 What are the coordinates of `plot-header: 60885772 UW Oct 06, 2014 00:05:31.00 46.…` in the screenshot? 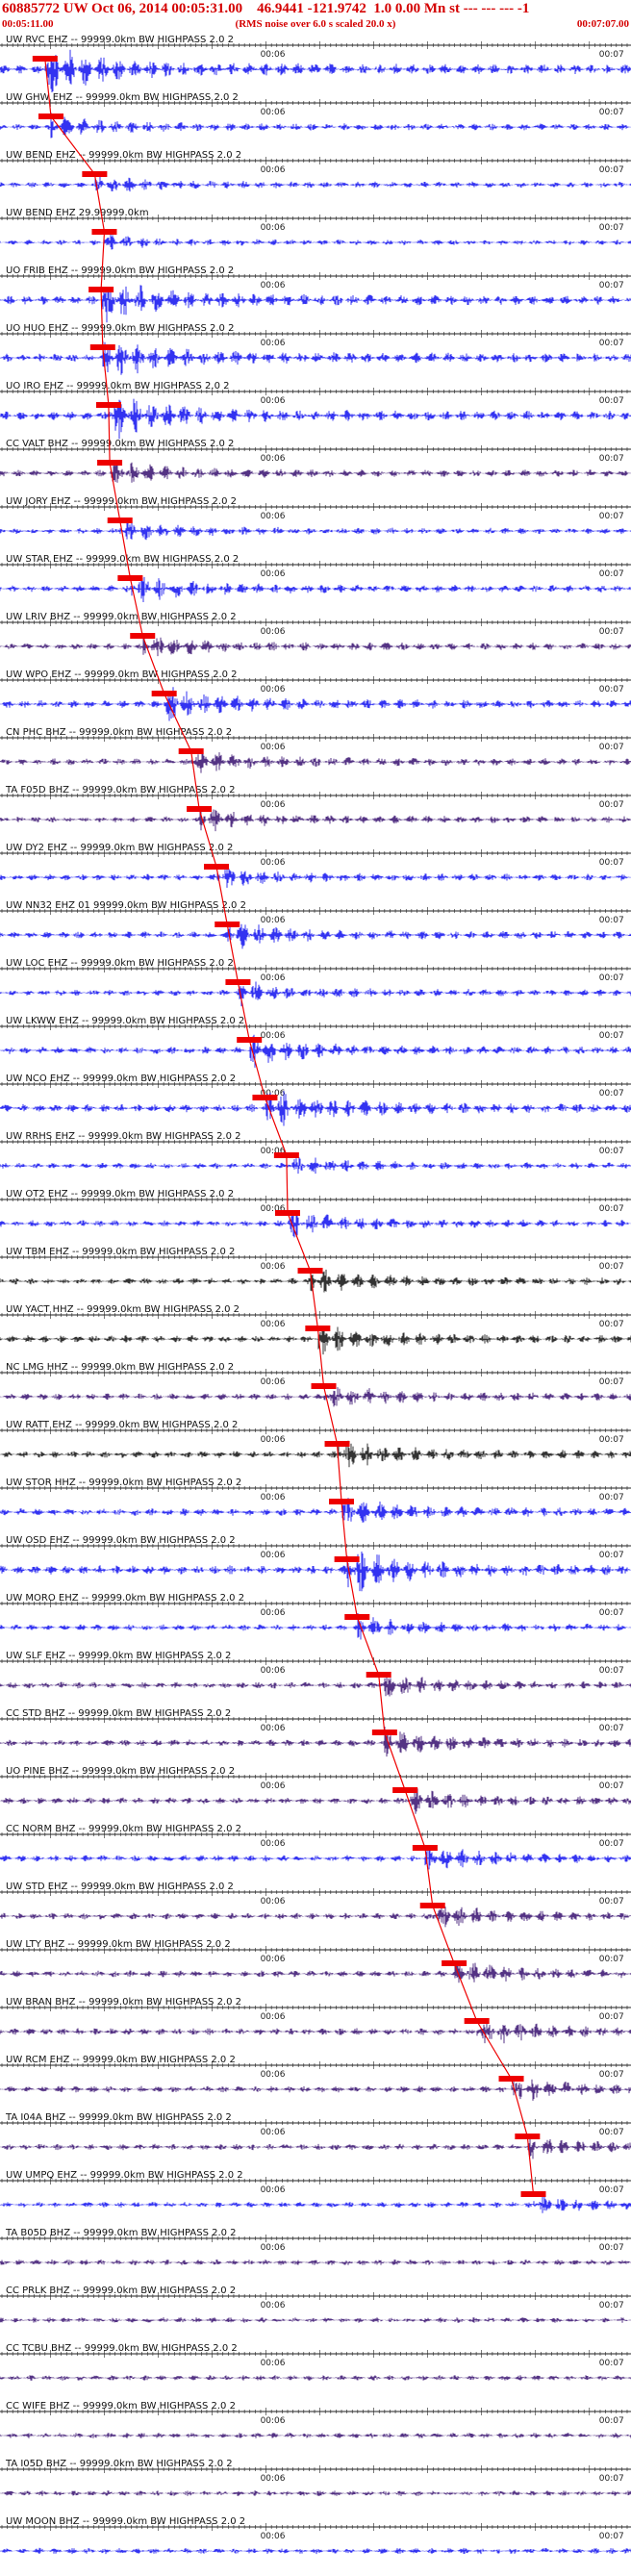 It's located at (315, 17).